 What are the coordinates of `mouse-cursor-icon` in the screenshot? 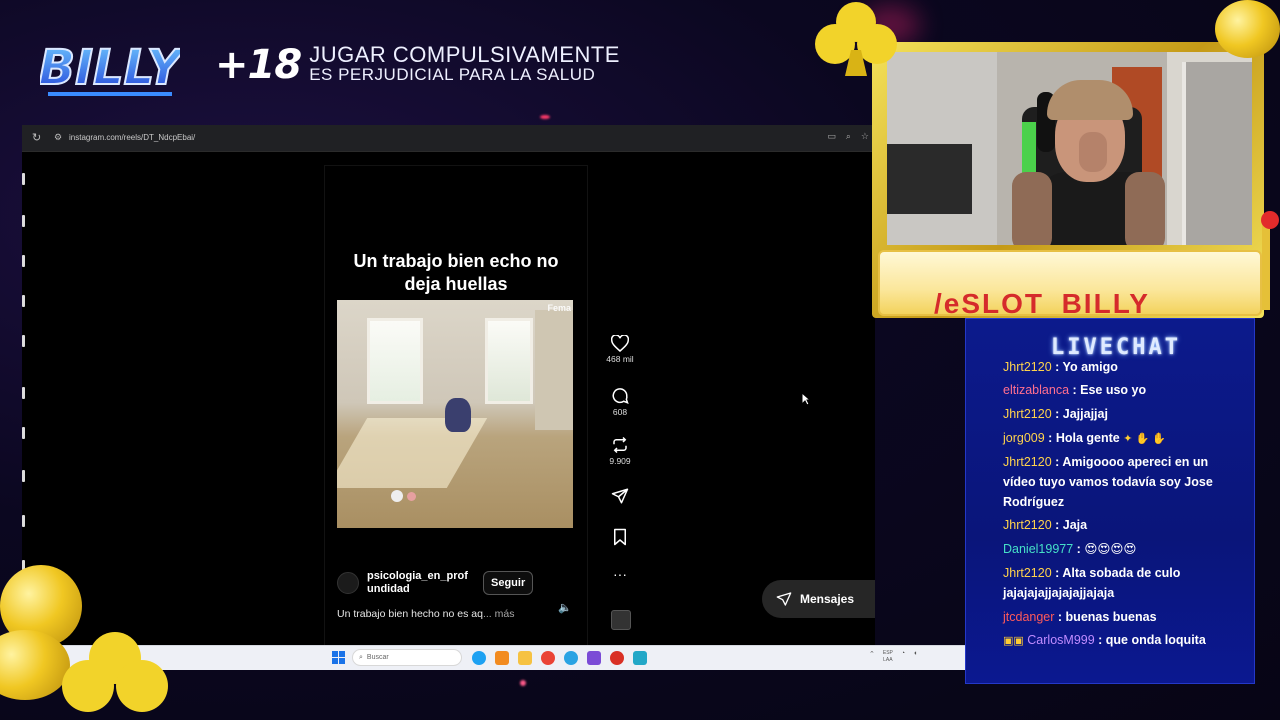 It's located at (806, 399).